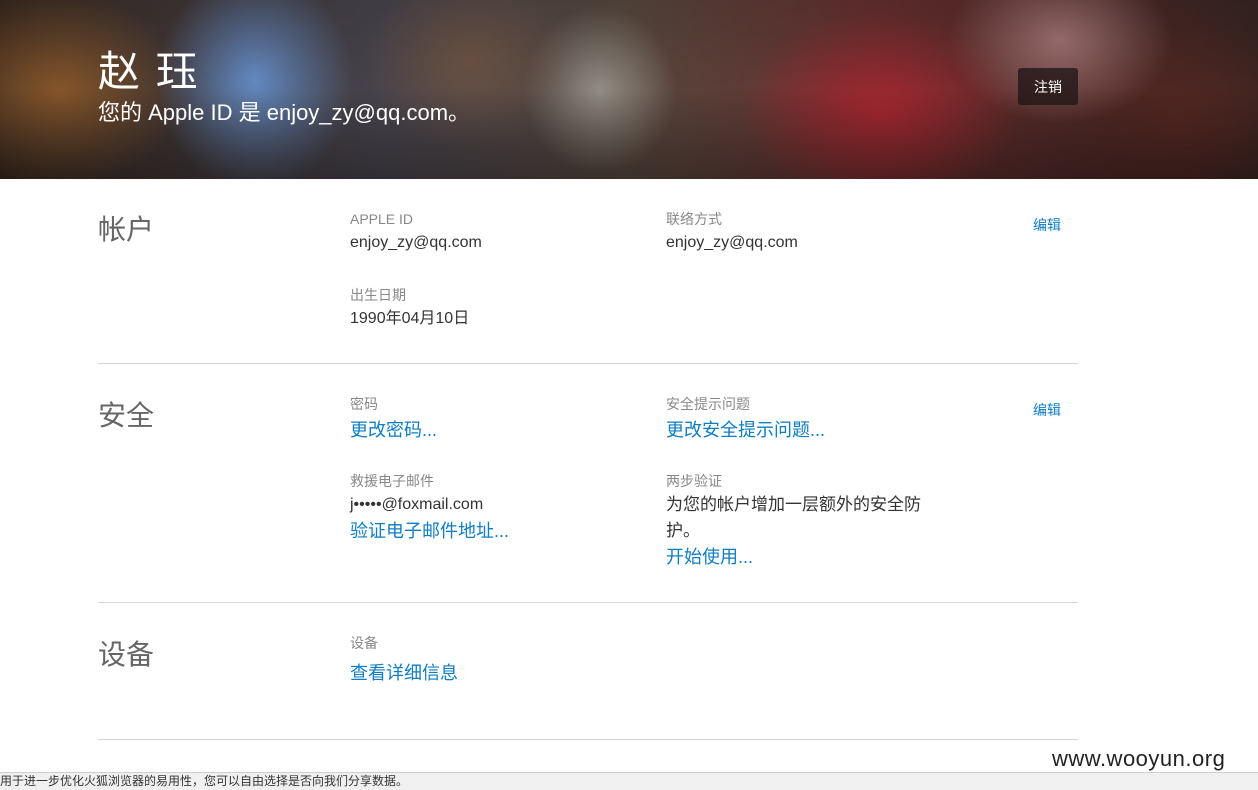 The height and width of the screenshot is (790, 1258). What do you see at coordinates (1048, 86) in the screenshot?
I see `signout-button: 注销` at bounding box center [1048, 86].